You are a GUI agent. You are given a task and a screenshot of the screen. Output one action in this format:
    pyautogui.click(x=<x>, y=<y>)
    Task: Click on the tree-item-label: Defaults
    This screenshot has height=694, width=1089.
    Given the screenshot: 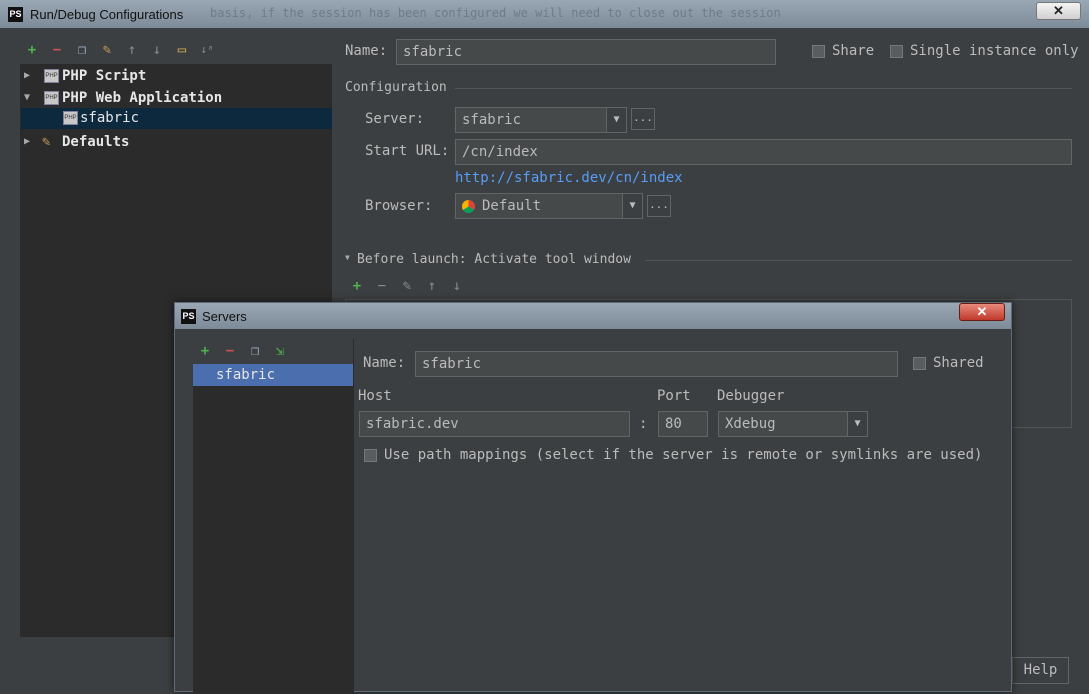 What is the action you would take?
    pyautogui.click(x=96, y=142)
    